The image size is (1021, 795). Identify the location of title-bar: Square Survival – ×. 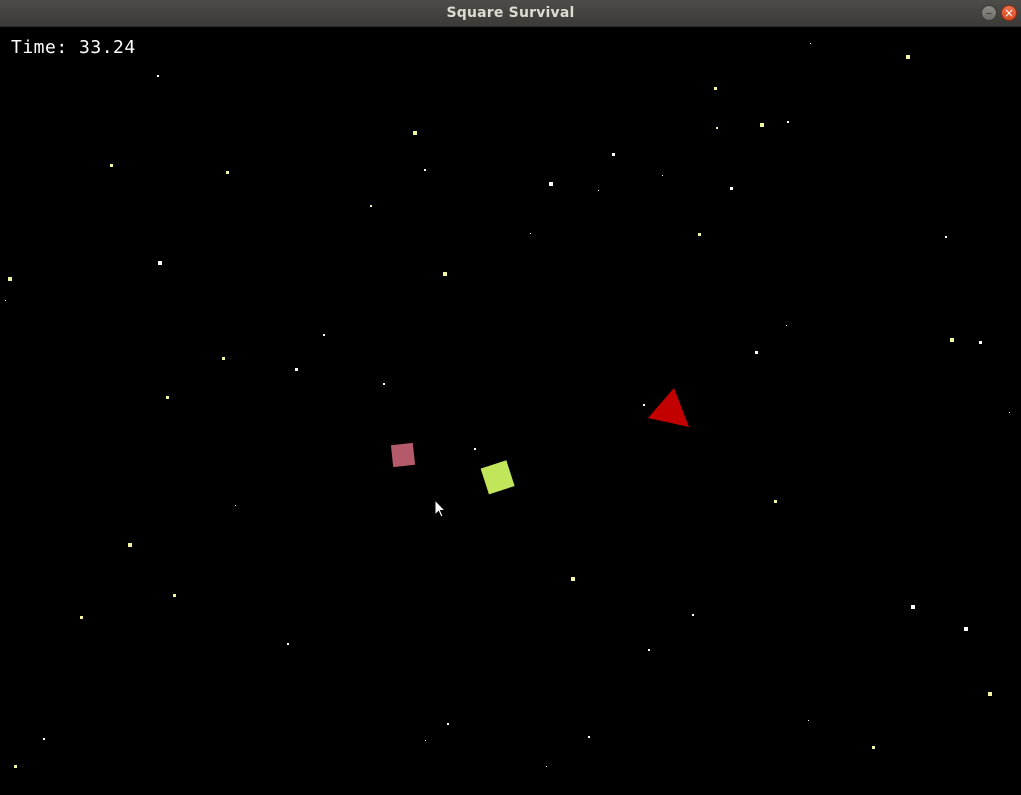
(510, 13).